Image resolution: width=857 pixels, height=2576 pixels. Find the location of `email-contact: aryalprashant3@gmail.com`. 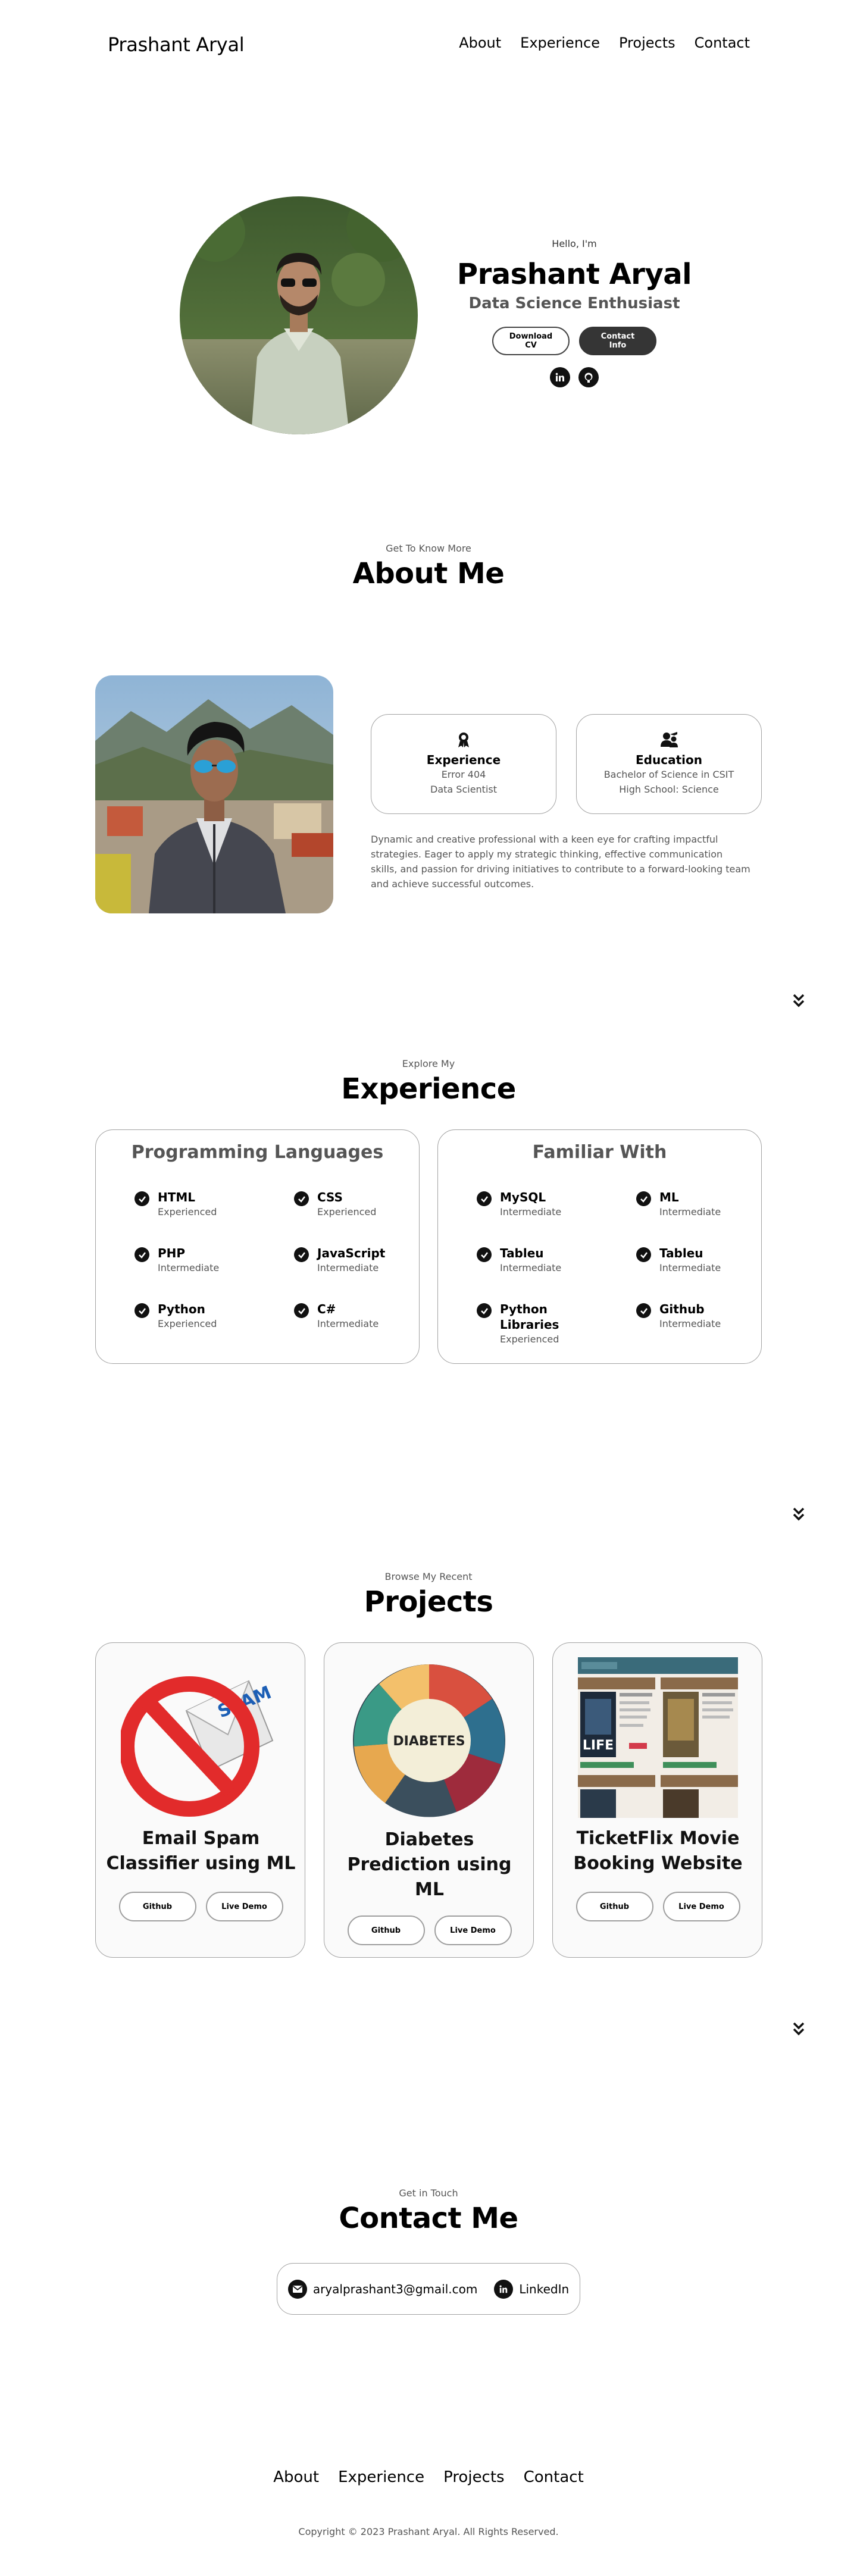

email-contact: aryalprashant3@gmail.com is located at coordinates (382, 2289).